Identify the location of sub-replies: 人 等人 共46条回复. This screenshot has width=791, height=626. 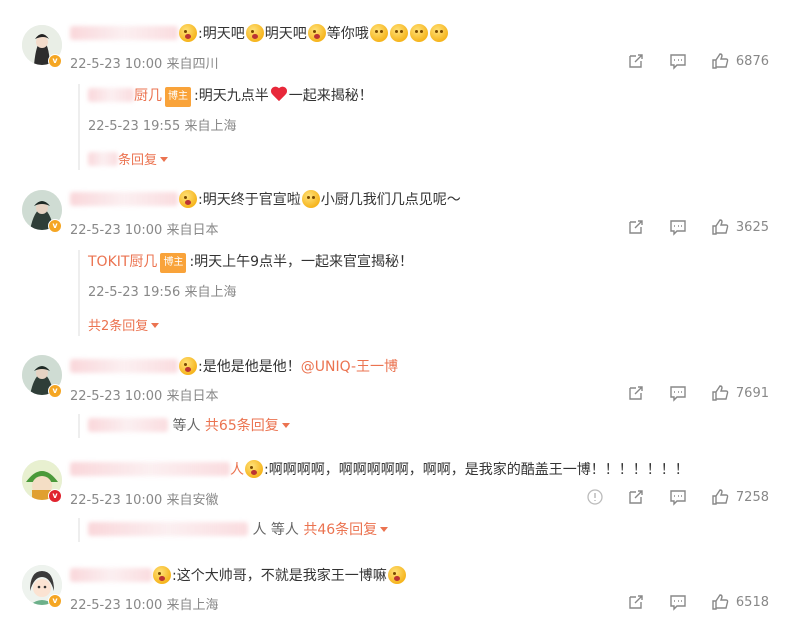
(238, 530).